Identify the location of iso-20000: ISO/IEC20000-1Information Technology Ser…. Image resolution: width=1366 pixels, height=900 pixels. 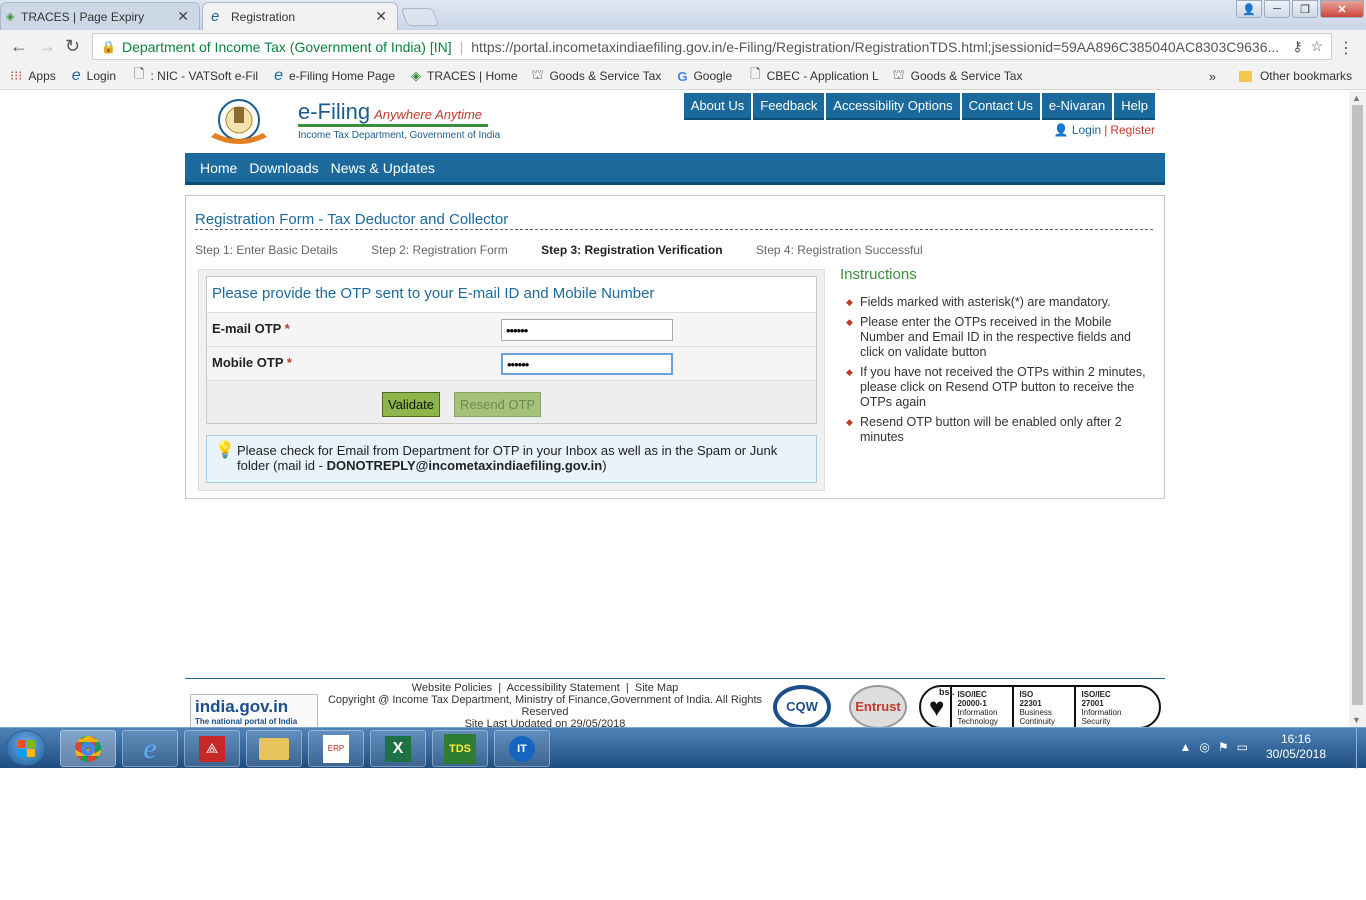
(981, 707).